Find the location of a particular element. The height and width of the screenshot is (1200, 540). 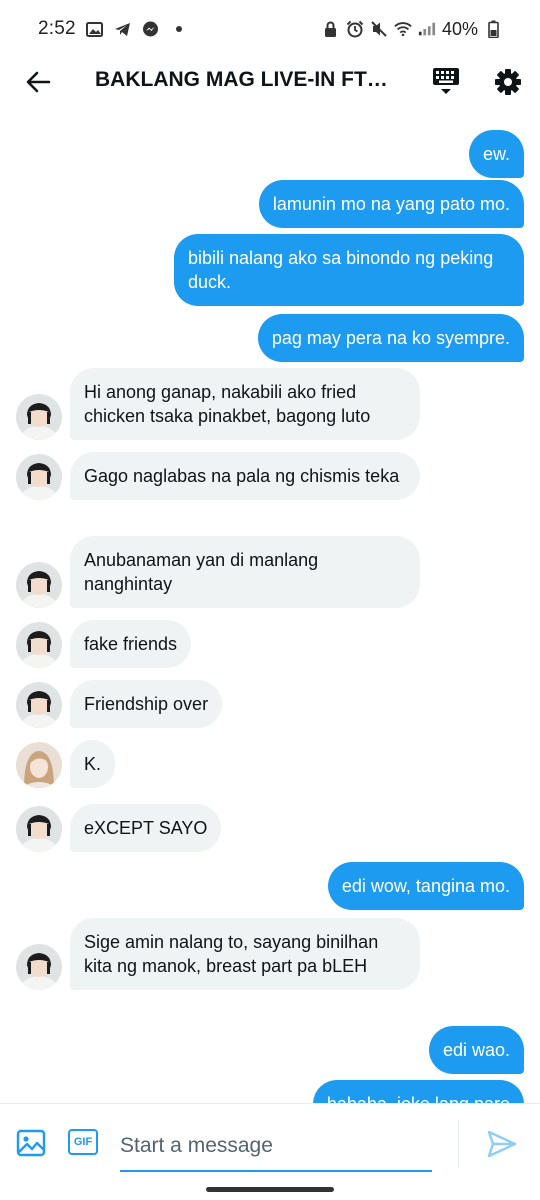

keyboard-icon is located at coordinates (446, 81).